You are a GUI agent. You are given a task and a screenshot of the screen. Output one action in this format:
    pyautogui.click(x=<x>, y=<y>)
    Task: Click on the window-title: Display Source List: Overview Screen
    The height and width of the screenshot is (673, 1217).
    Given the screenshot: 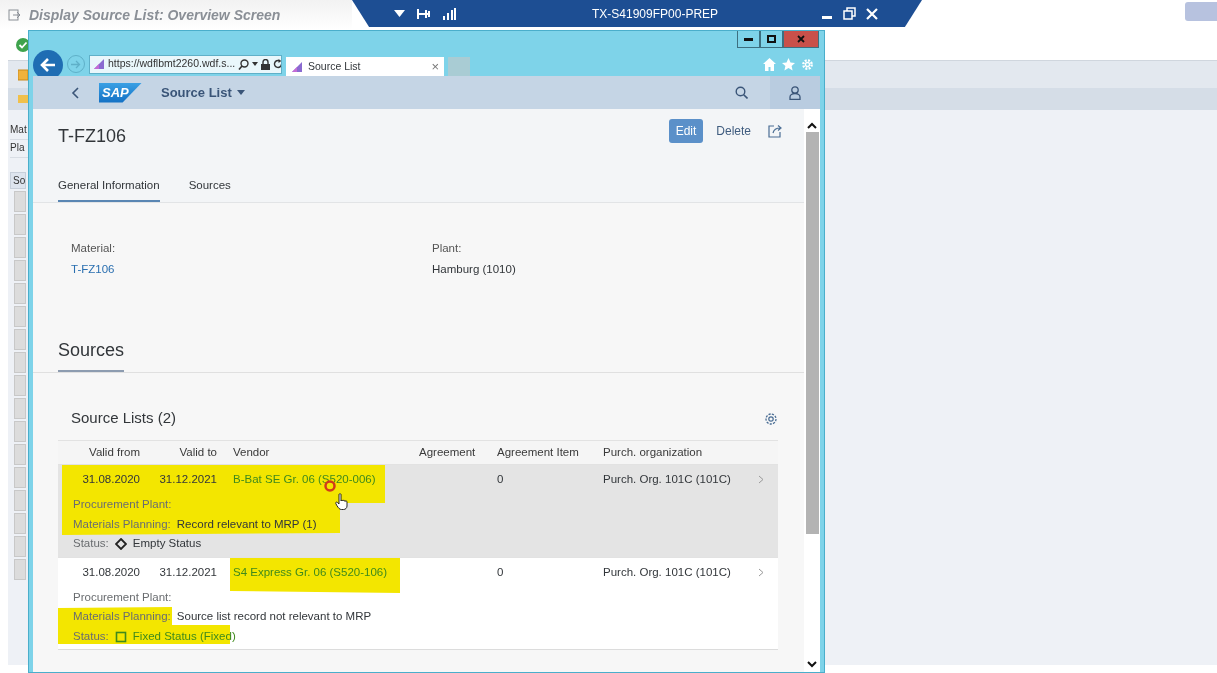 What is the action you would take?
    pyautogui.click(x=155, y=15)
    